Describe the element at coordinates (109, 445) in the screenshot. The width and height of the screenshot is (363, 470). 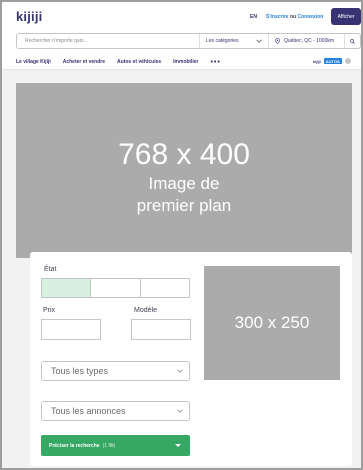
I see `refine-filter-count: (1 filt)` at that location.